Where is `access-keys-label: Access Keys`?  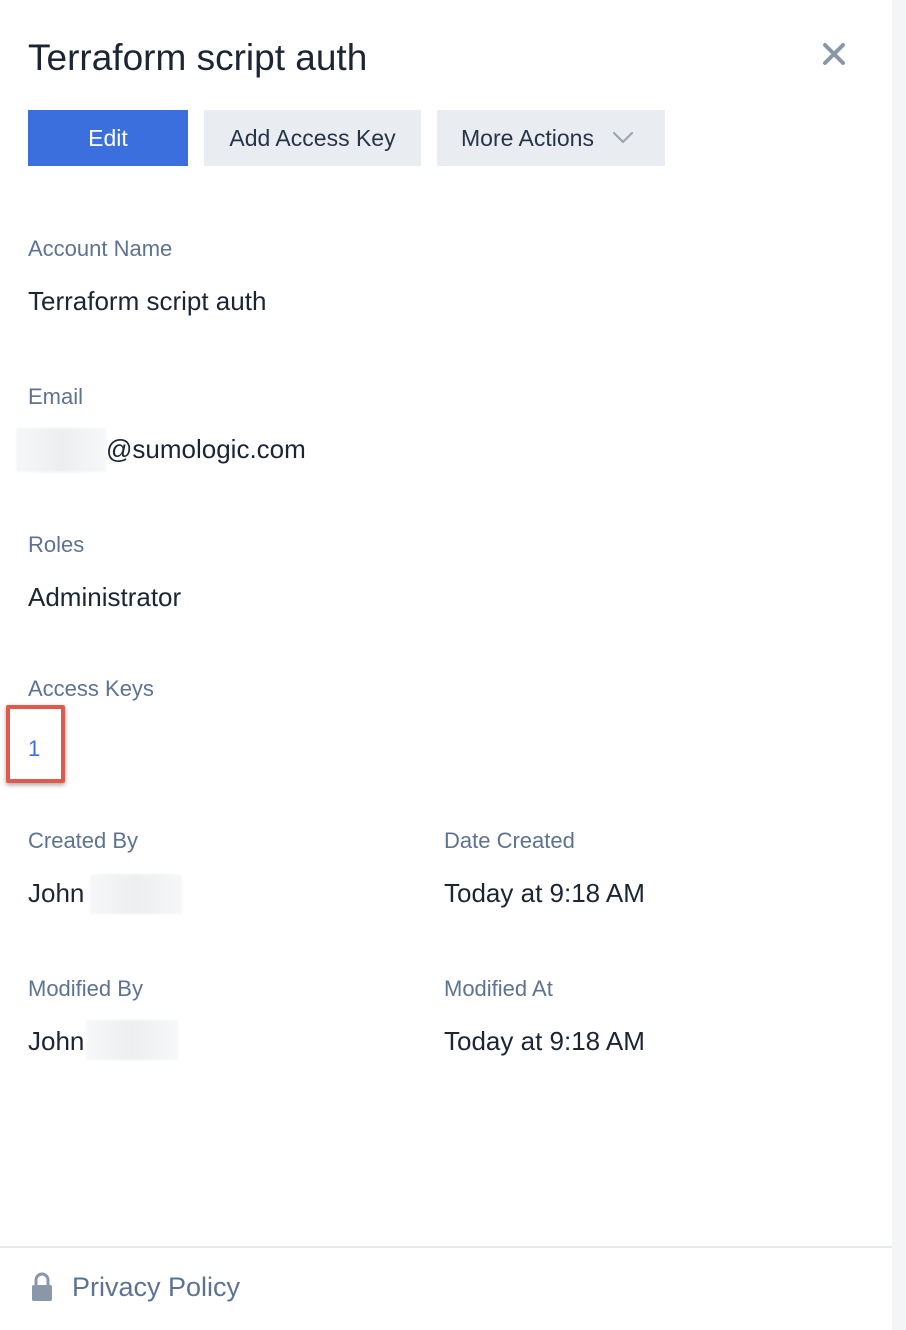
access-keys-label: Access Keys is located at coordinates (91, 688).